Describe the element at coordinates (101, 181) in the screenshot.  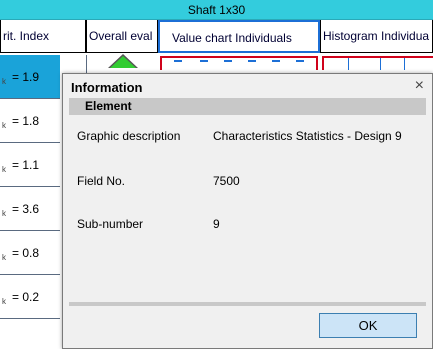
I see `field-label-field-no: Field No.` at that location.